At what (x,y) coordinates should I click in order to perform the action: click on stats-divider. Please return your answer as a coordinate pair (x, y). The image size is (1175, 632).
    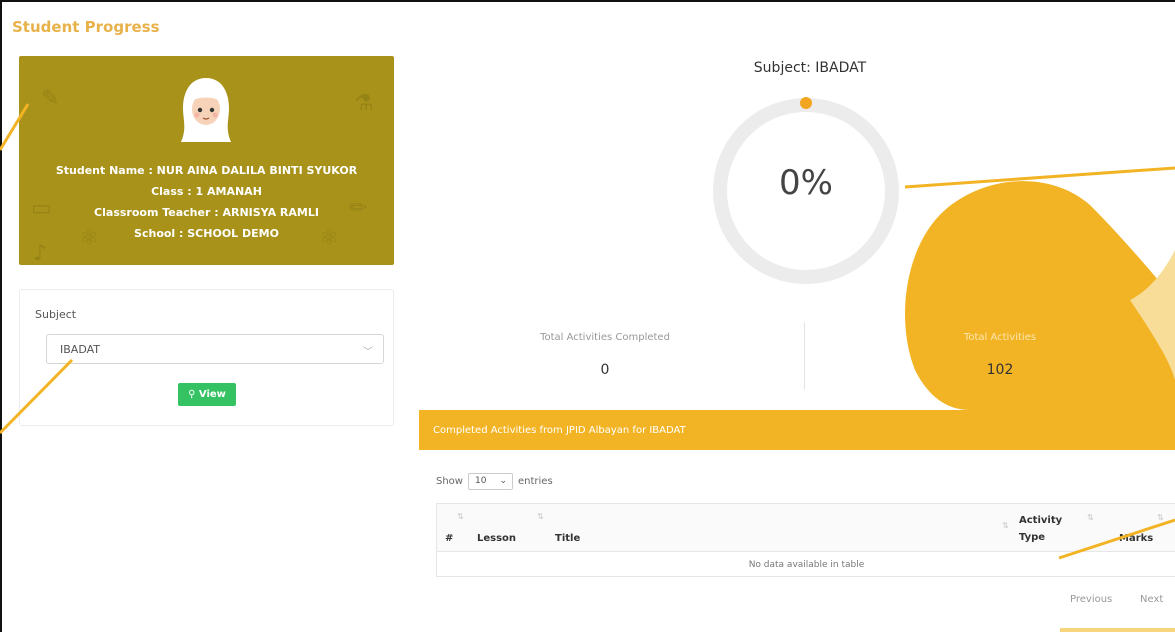
    Looking at the image, I should click on (804, 356).